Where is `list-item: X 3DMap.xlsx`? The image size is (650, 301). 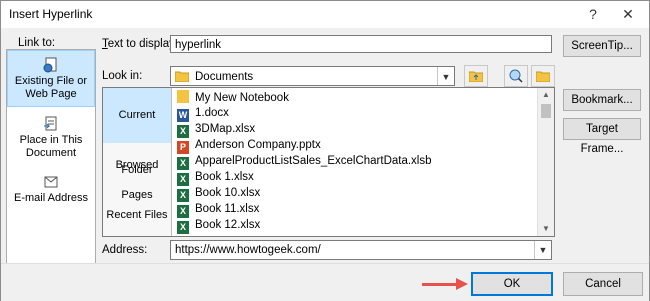
list-item: X 3DMap.xlsx is located at coordinates (216, 130).